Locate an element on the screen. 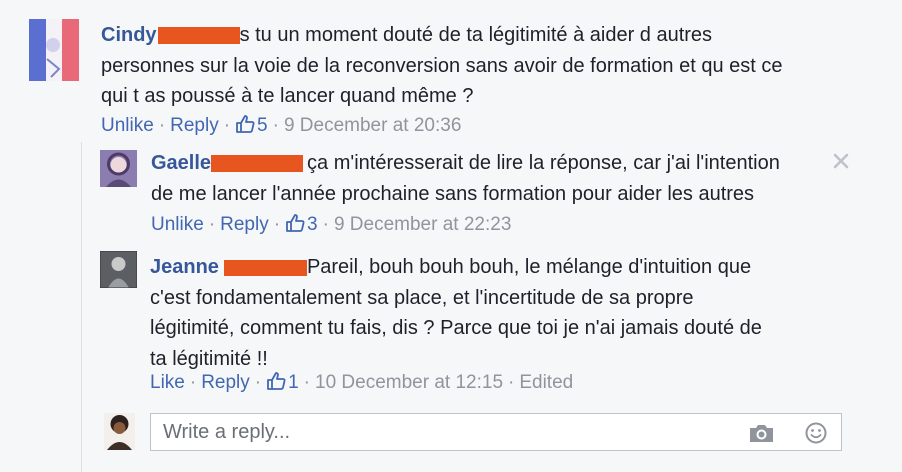 Image resolution: width=902 pixels, height=472 pixels. comment-text-line: ta légitimité !! is located at coordinates (209, 358).